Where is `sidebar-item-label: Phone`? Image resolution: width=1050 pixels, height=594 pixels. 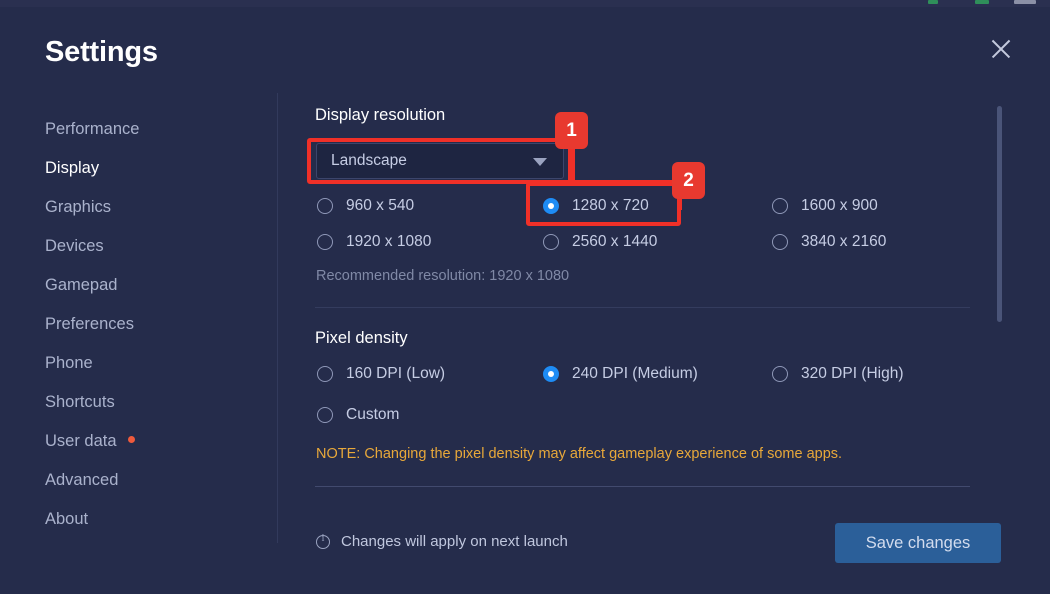 sidebar-item-label: Phone is located at coordinates (69, 363).